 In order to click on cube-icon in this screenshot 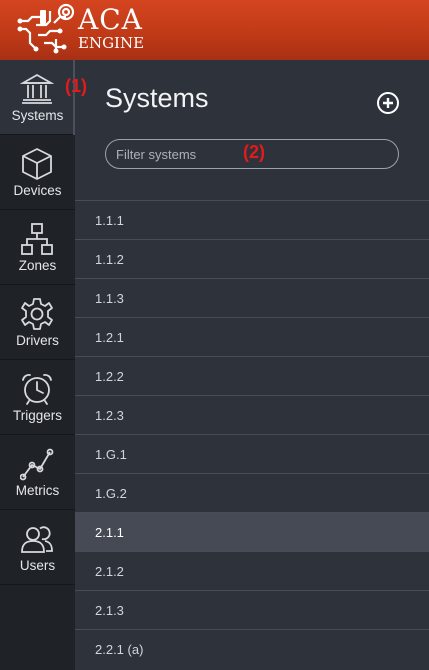, I will do `click(37, 164)`.